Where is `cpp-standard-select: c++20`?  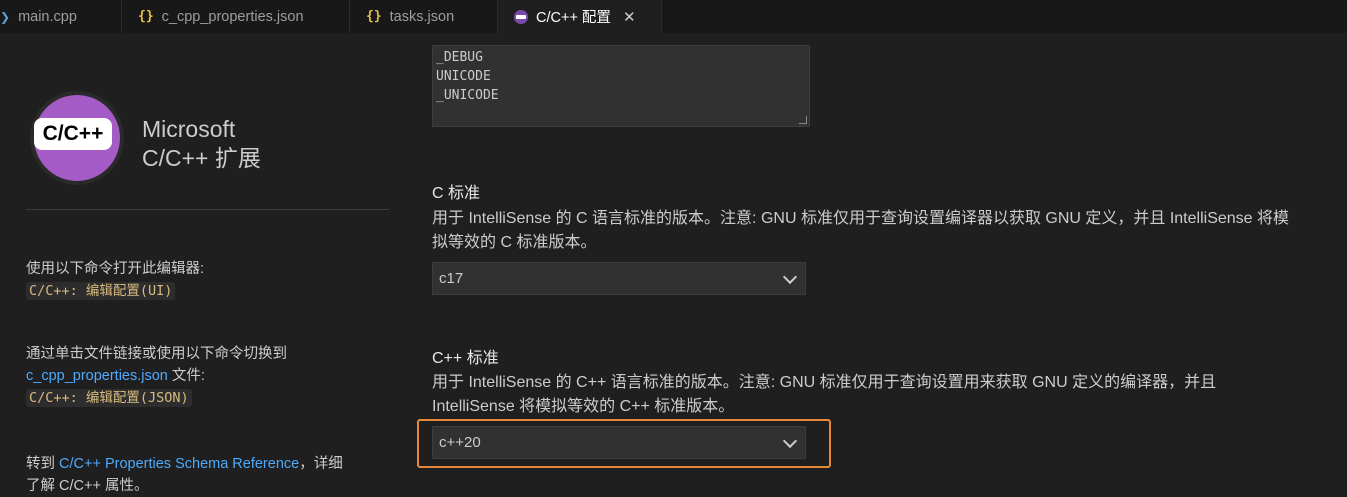
cpp-standard-select: c++20 is located at coordinates (619, 442).